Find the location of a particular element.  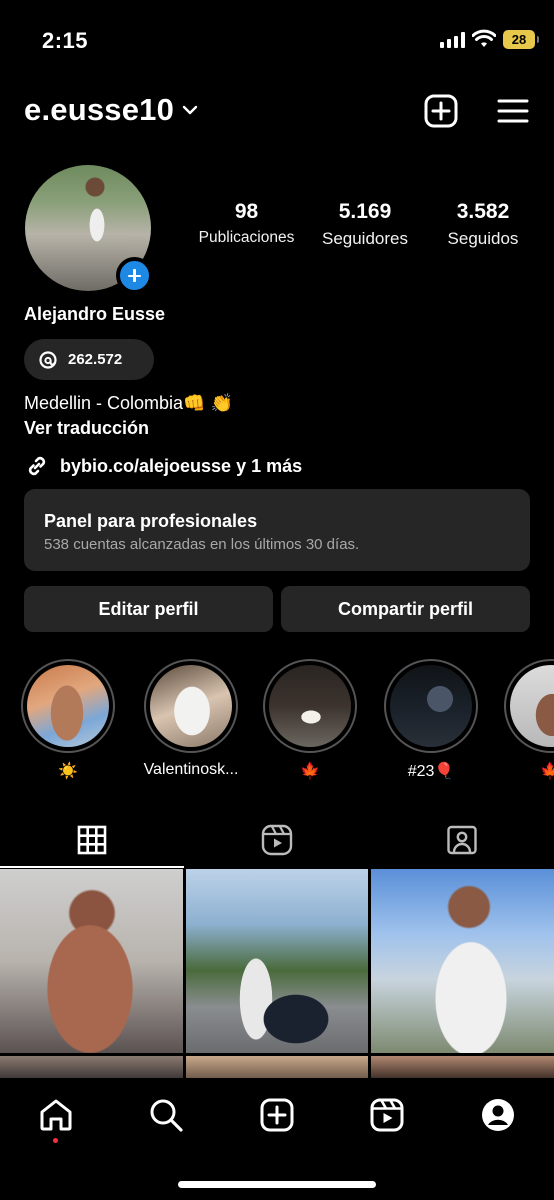

link-icon is located at coordinates (37, 466).